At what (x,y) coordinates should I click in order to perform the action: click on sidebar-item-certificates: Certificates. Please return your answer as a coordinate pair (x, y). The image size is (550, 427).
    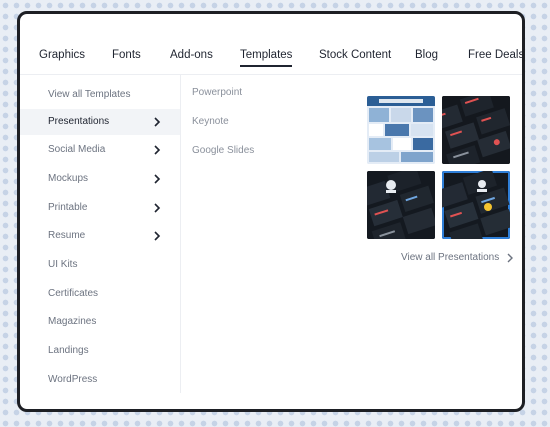
    Looking at the image, I should click on (100, 294).